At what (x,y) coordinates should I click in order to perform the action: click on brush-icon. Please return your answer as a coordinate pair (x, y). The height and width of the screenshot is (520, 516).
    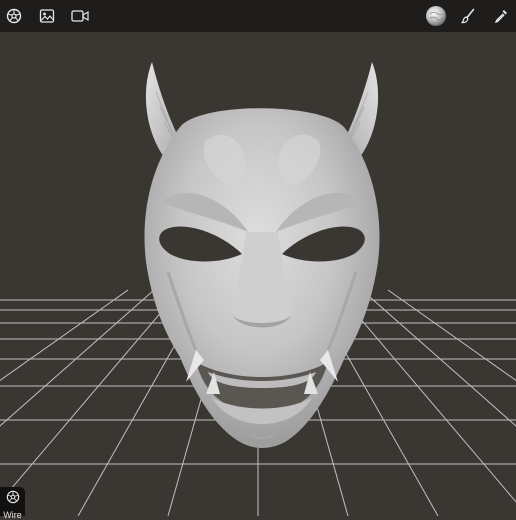
    Looking at the image, I should click on (468, 16).